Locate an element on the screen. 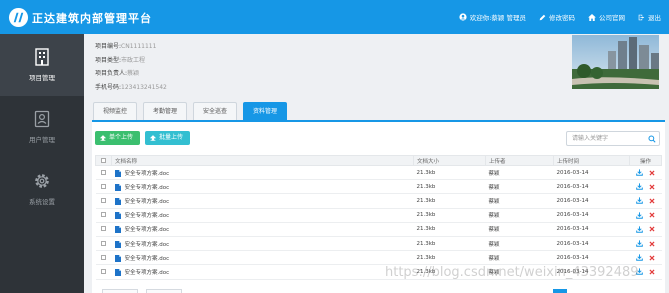 The height and width of the screenshot is (293, 669). sidebar-item-projects: 项目管理 is located at coordinates (42, 65).